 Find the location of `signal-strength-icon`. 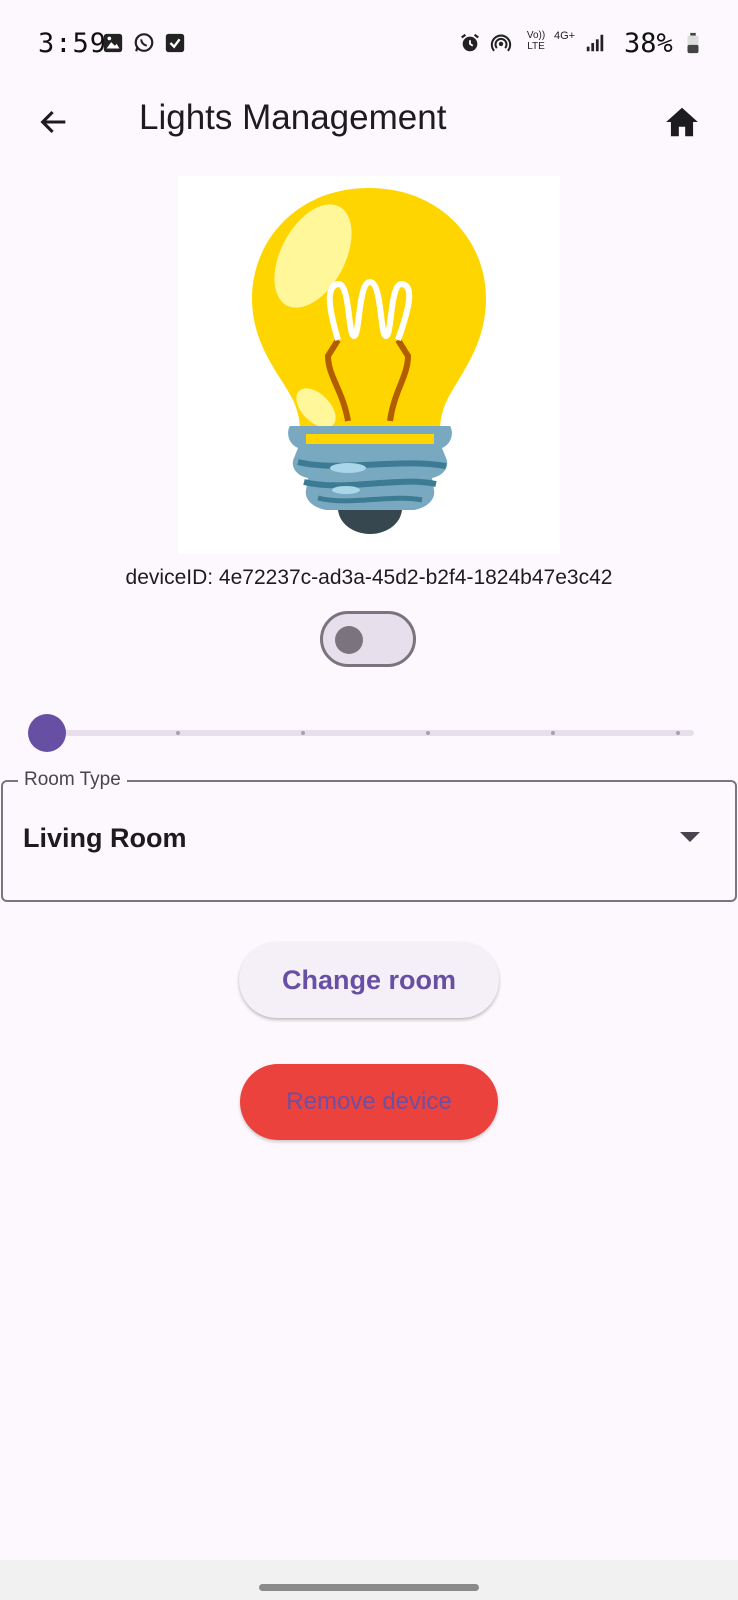

signal-strength-icon is located at coordinates (595, 43).